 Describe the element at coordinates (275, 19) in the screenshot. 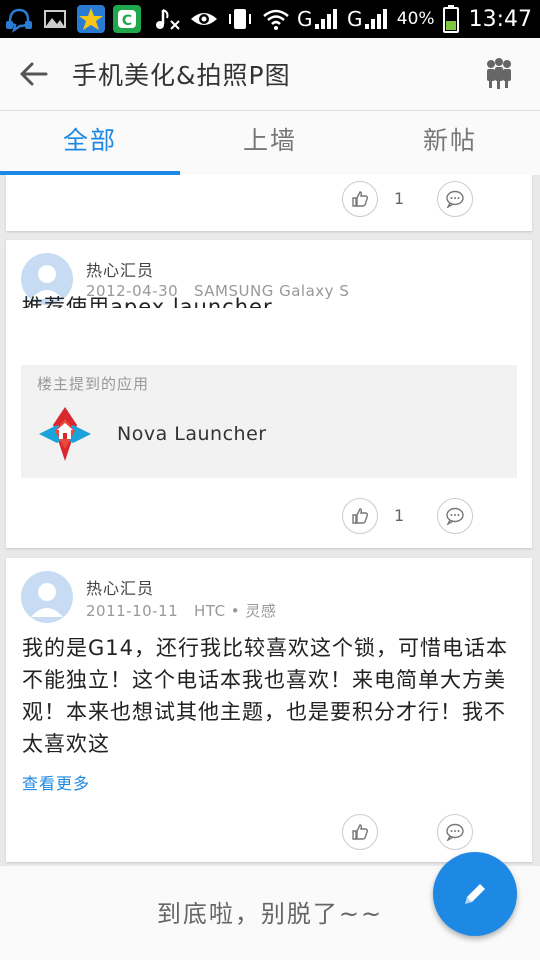

I see `wifi-icon` at that location.